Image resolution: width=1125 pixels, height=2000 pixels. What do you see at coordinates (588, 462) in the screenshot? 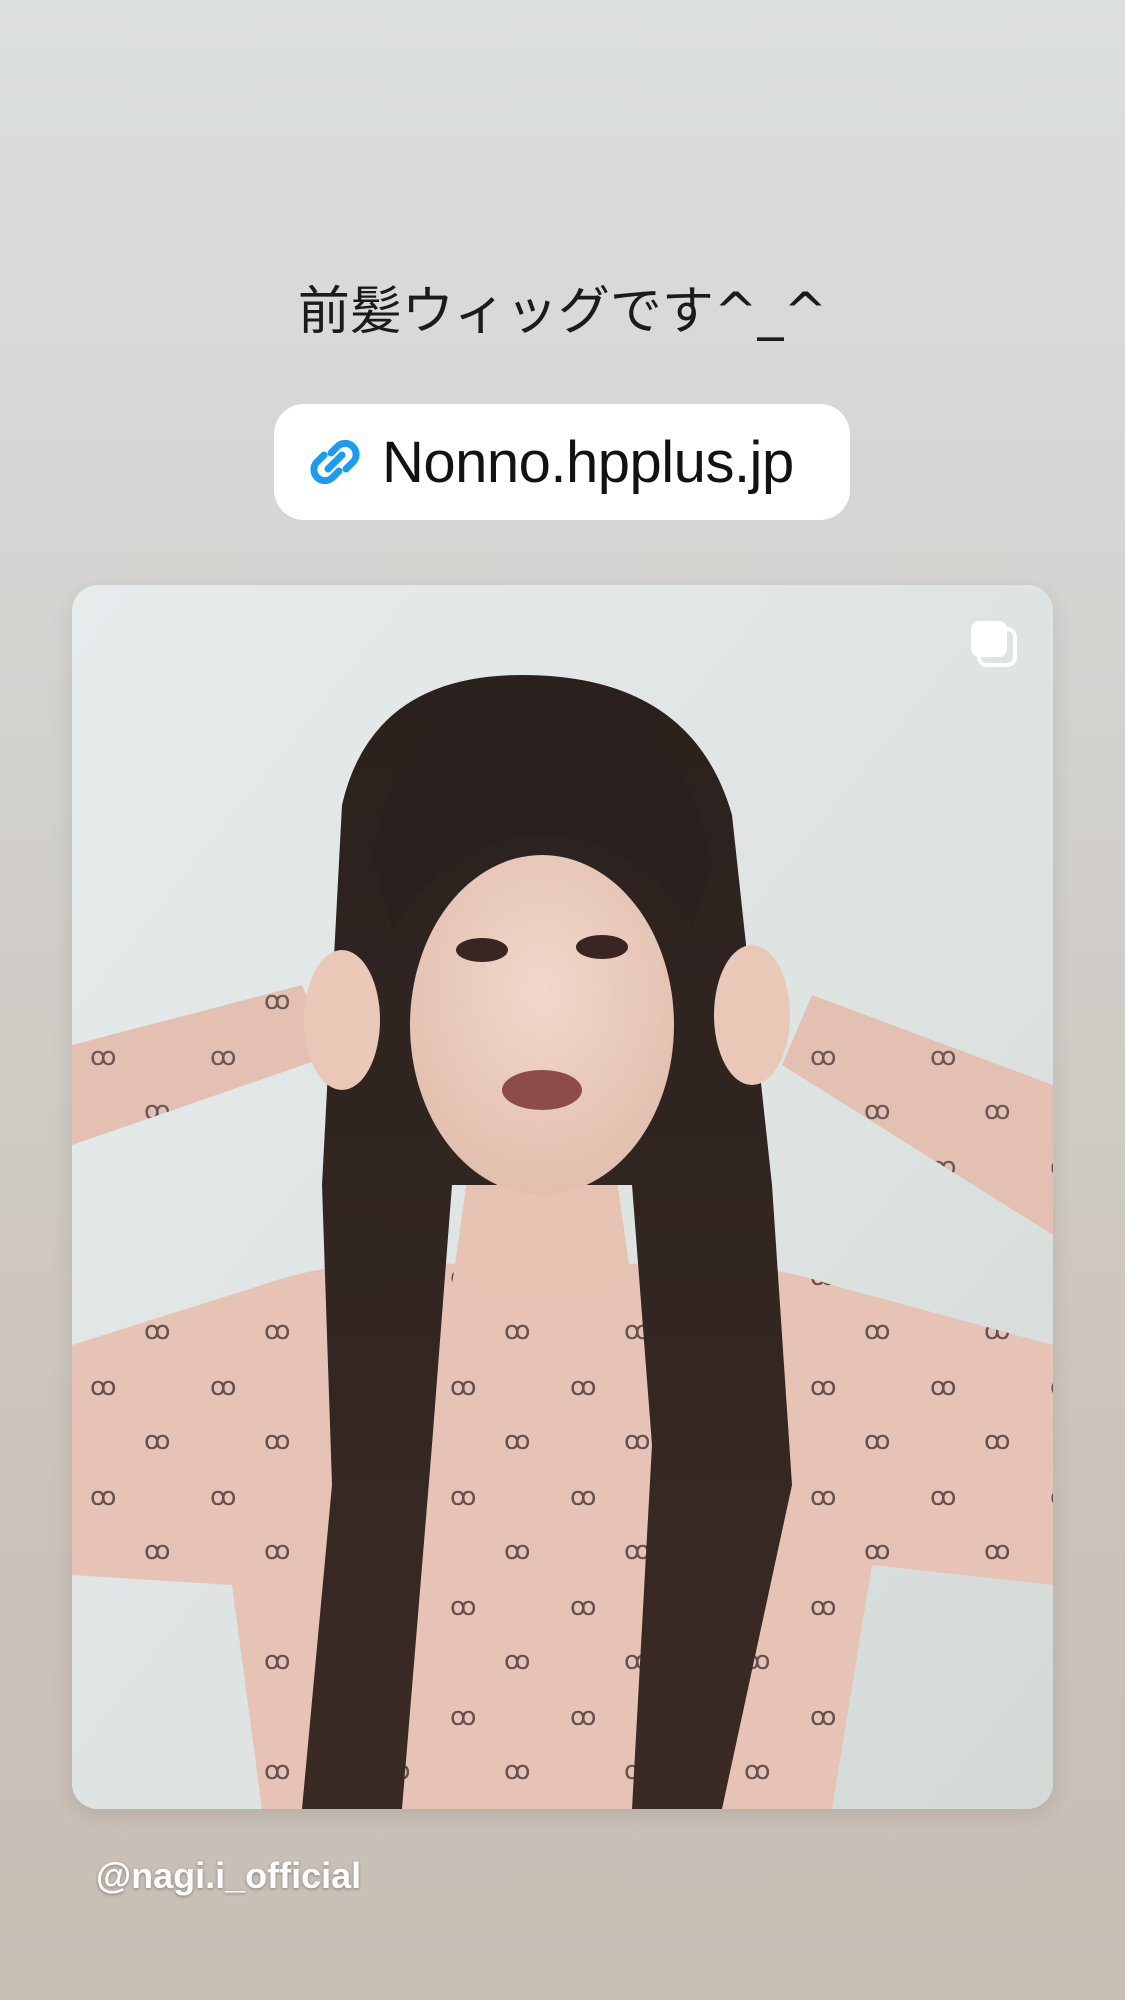
I see `link-url-text: Nonno.hpplus.jp` at bounding box center [588, 462].